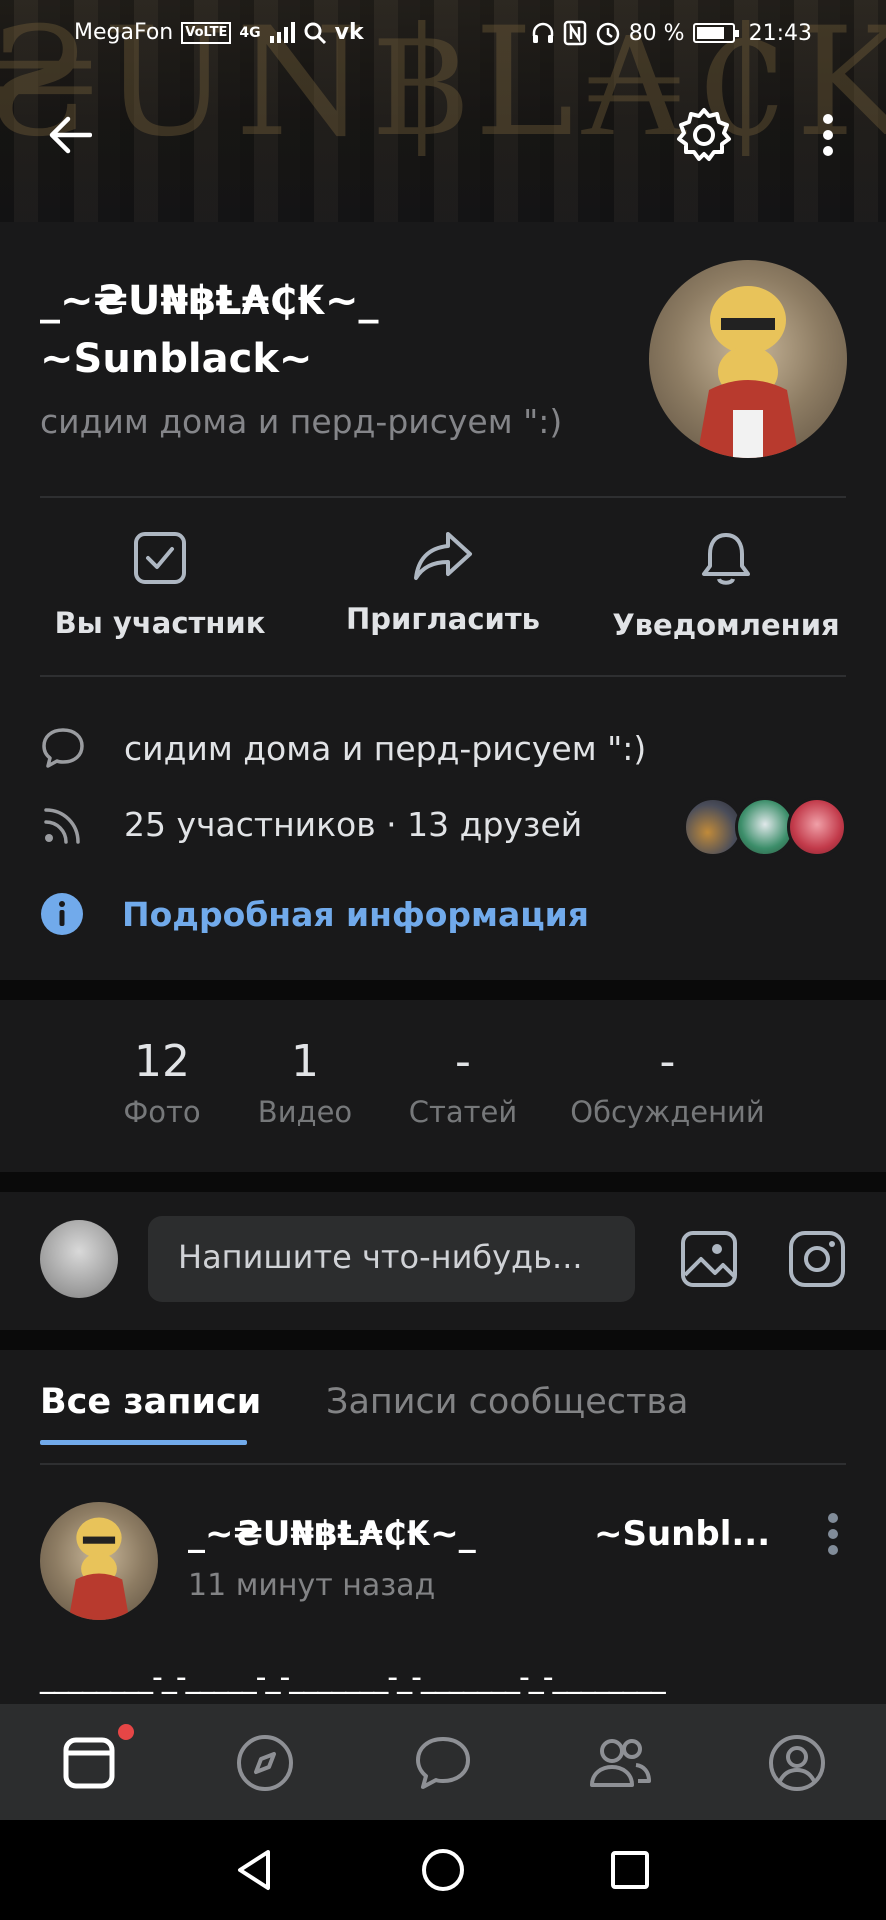  What do you see at coordinates (126, 1732) in the screenshot?
I see `notification-dot` at bounding box center [126, 1732].